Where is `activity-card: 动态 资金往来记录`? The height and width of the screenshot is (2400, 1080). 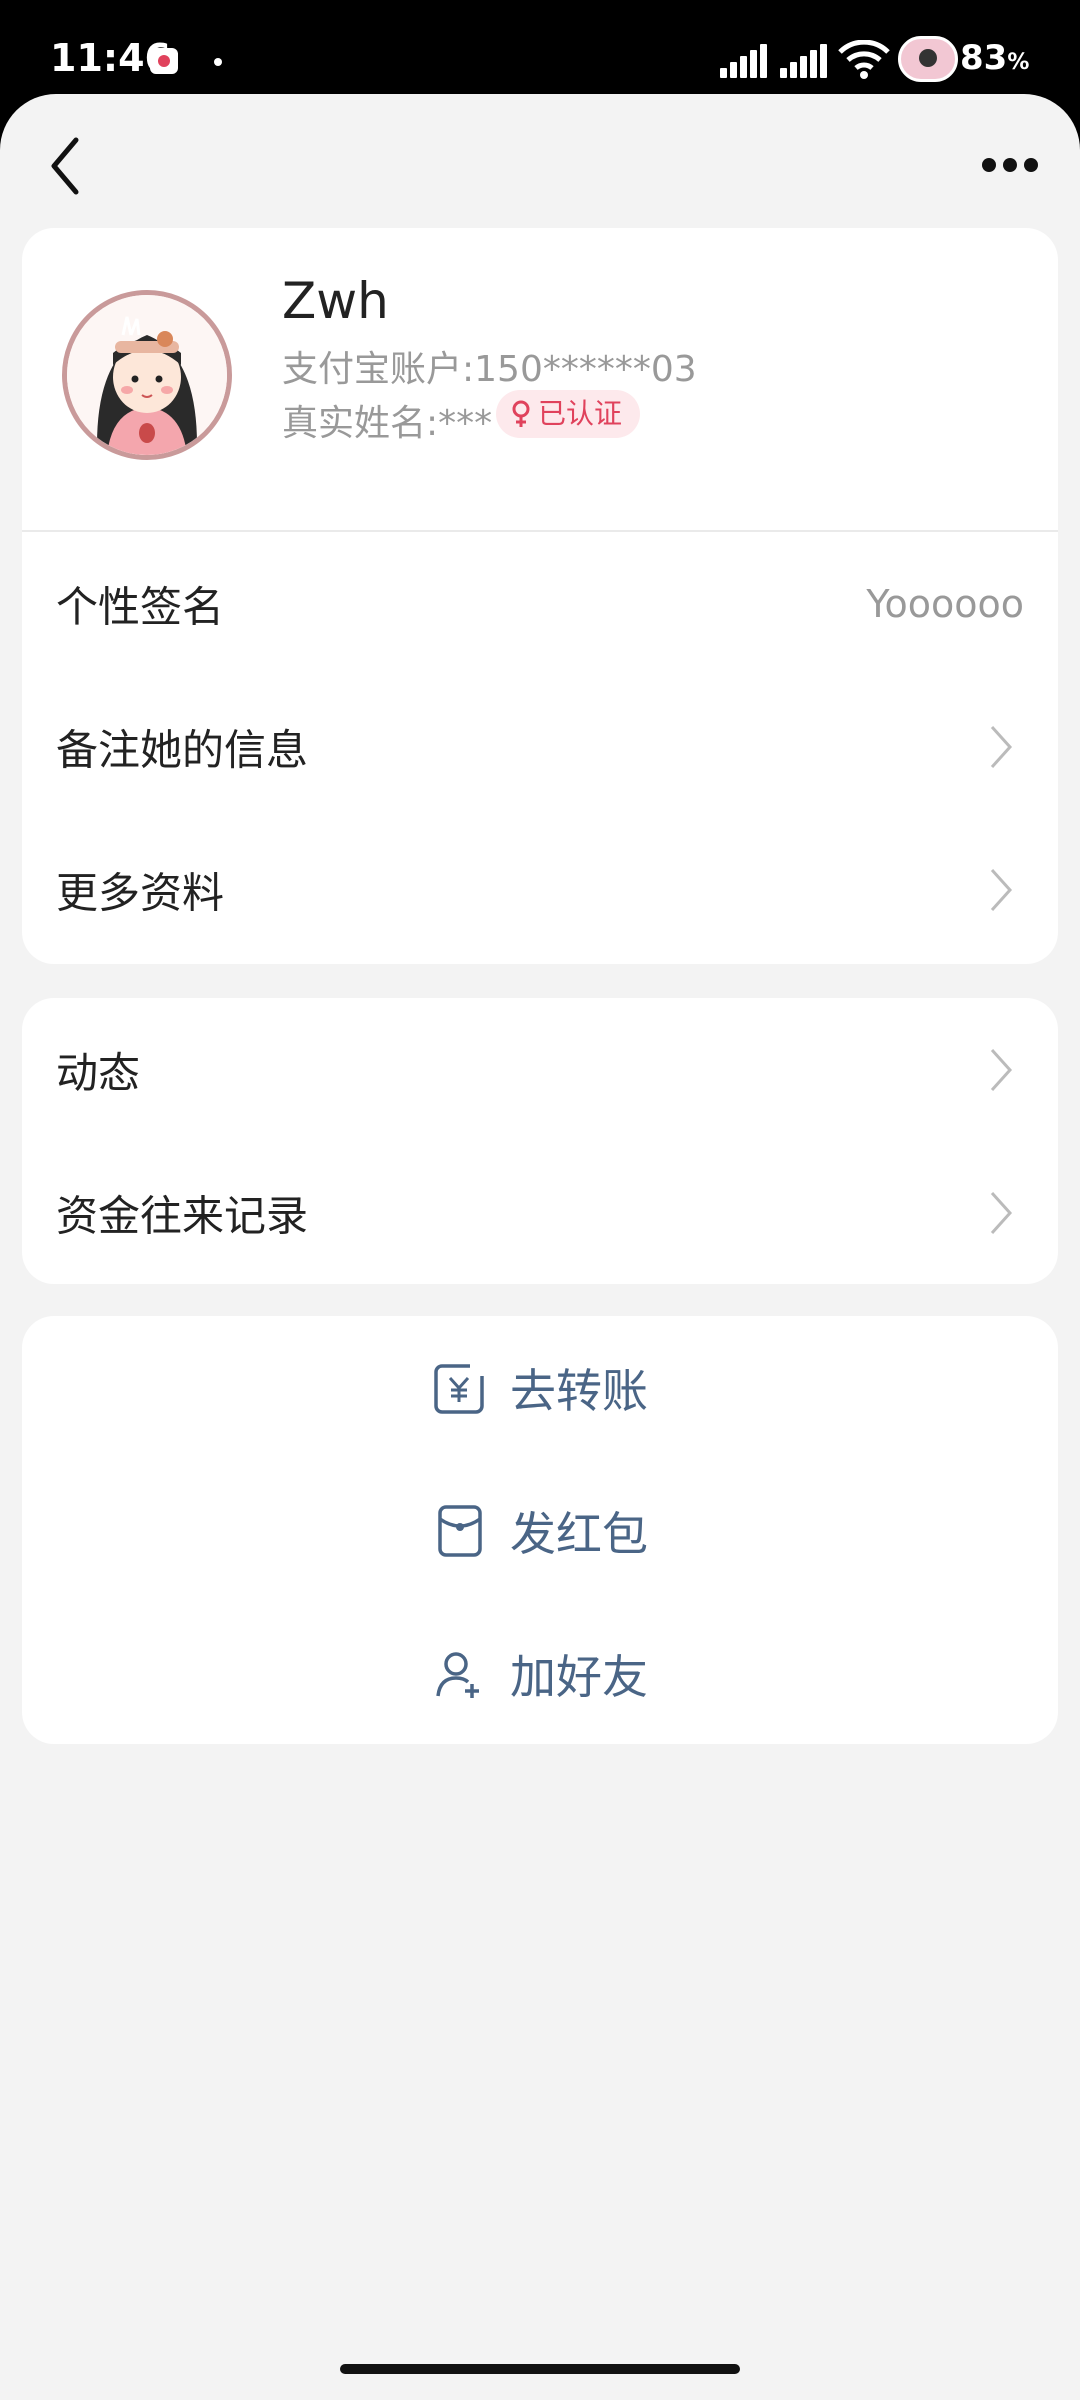 activity-card: 动态 资金往来记录 is located at coordinates (540, 1141).